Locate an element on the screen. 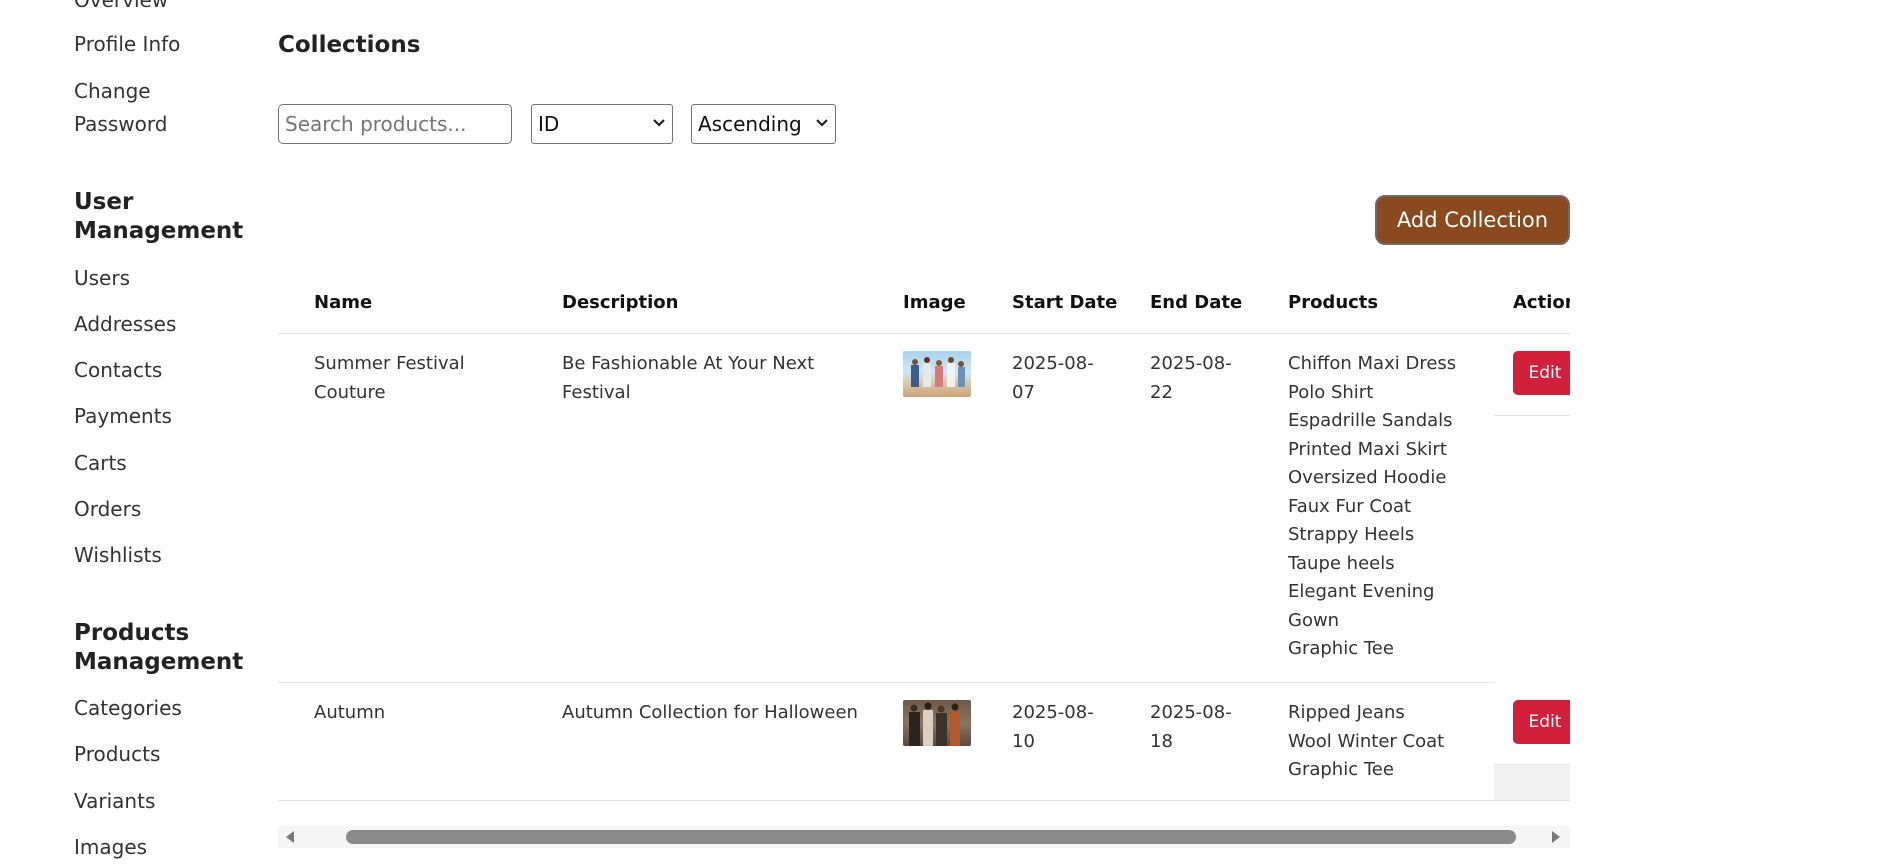  cell-description: Autumn Collection for Halloween is located at coordinates (710, 712).